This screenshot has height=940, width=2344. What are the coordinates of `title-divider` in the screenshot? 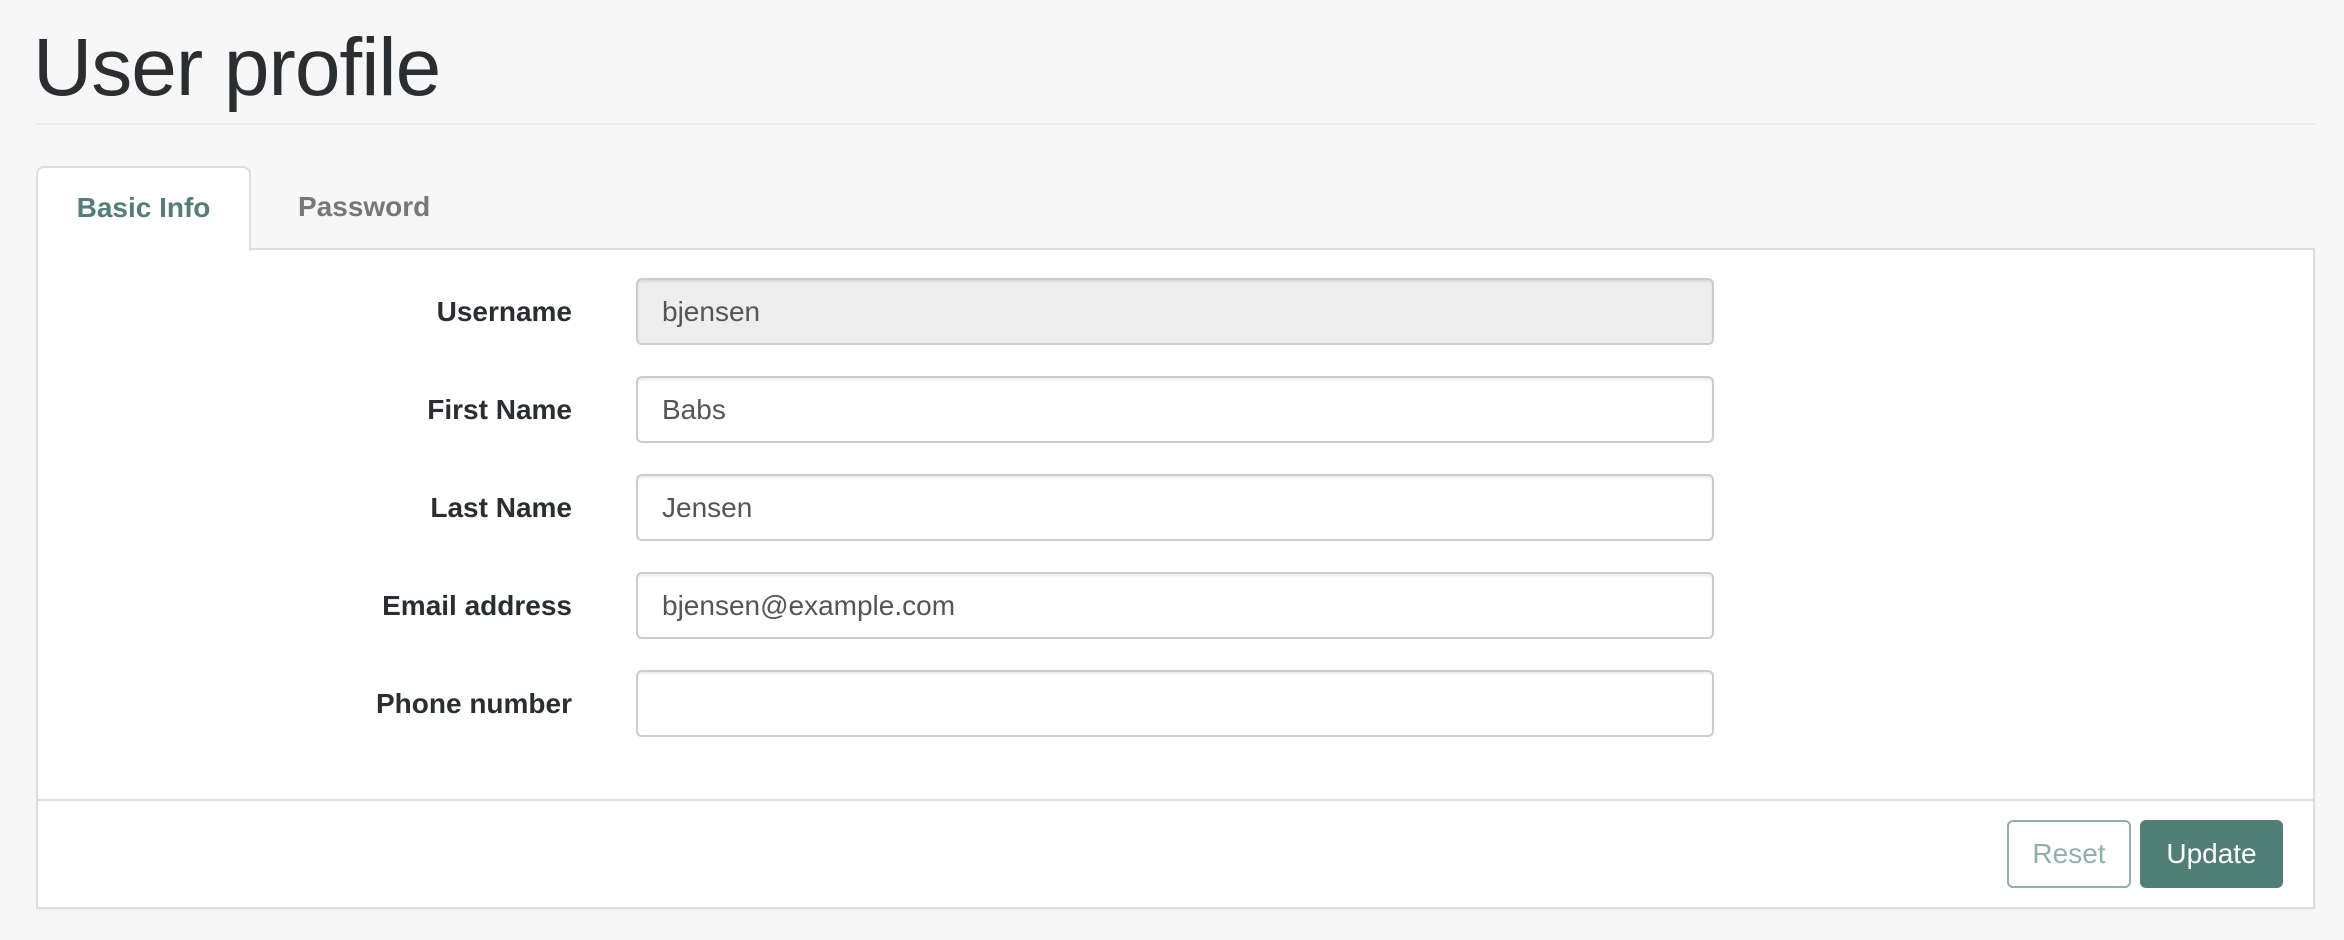 It's located at (1175, 124).